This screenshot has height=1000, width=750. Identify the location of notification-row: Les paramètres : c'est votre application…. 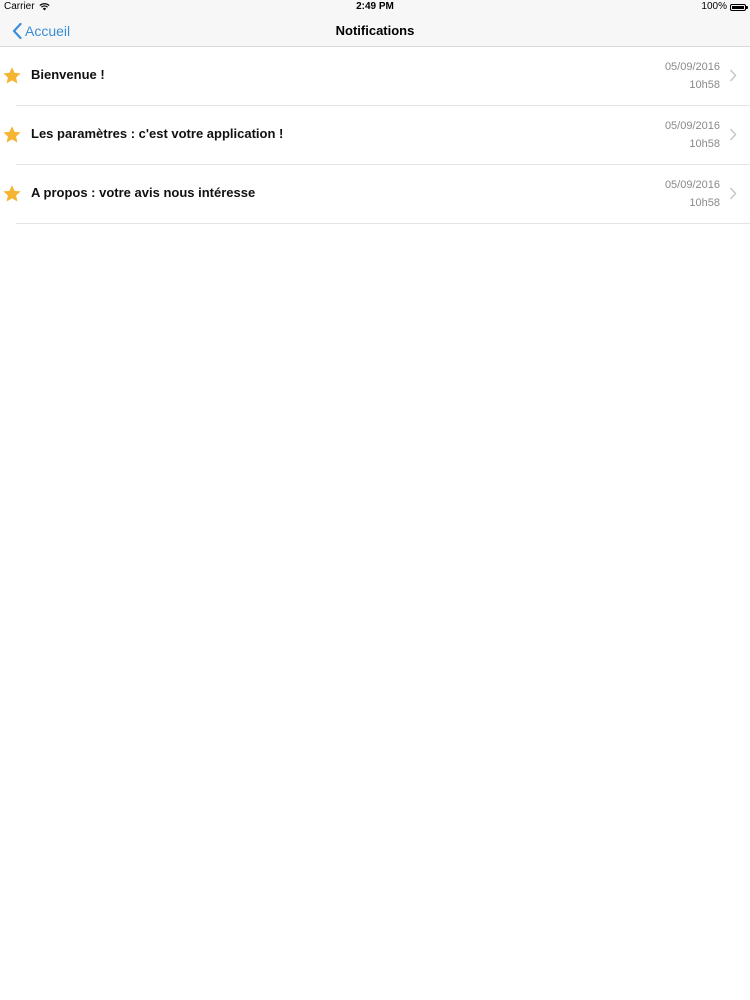
(376, 135).